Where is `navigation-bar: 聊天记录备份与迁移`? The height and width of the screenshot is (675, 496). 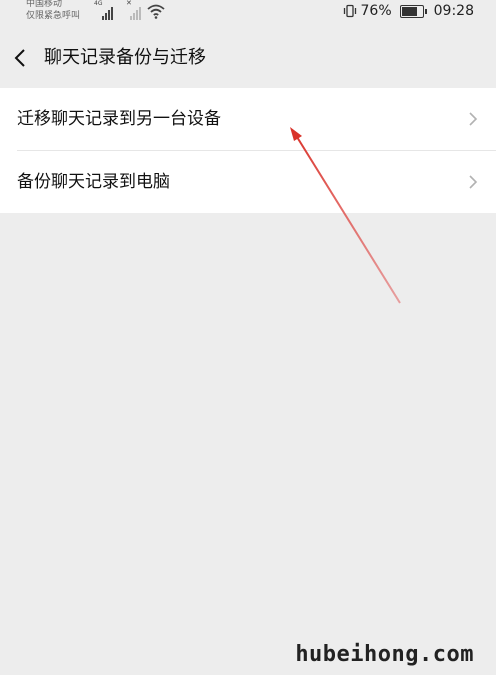 navigation-bar: 聊天记录备份与迁移 is located at coordinates (248, 58).